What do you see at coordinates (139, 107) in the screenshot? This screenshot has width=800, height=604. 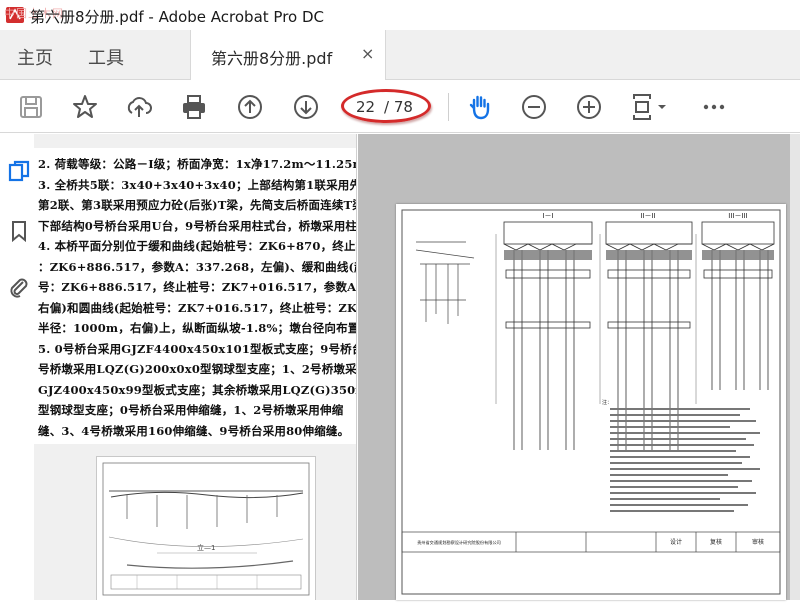 I see `upload-icon` at bounding box center [139, 107].